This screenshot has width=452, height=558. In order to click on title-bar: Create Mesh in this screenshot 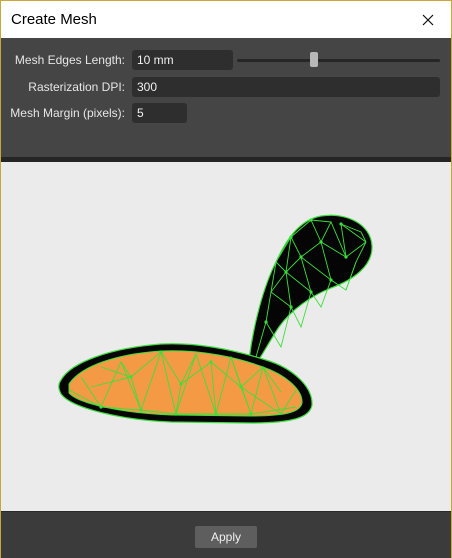, I will do `click(226, 19)`.